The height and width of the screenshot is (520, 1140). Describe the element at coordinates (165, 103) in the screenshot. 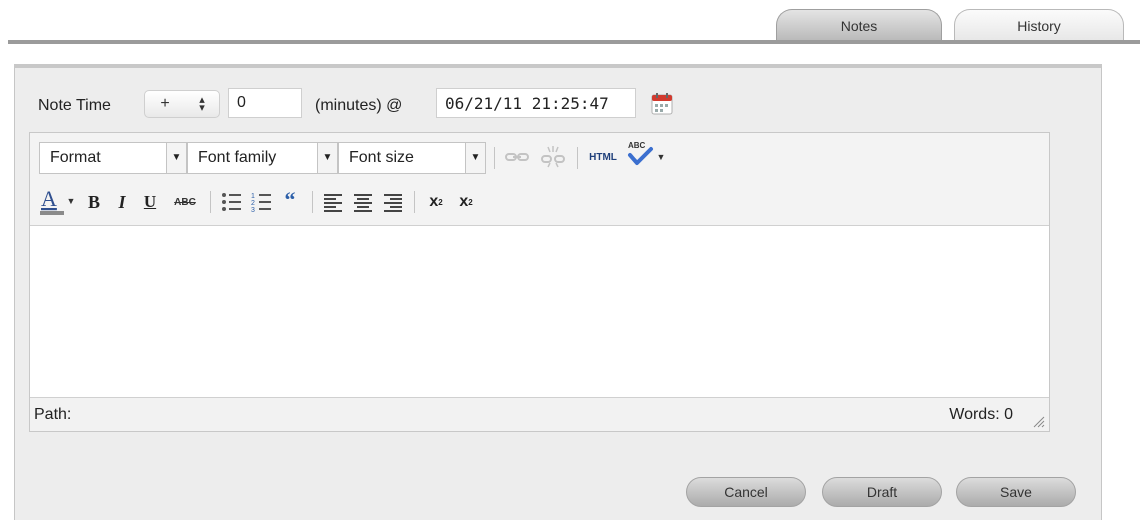

I see `note-time-sign-value: +` at that location.